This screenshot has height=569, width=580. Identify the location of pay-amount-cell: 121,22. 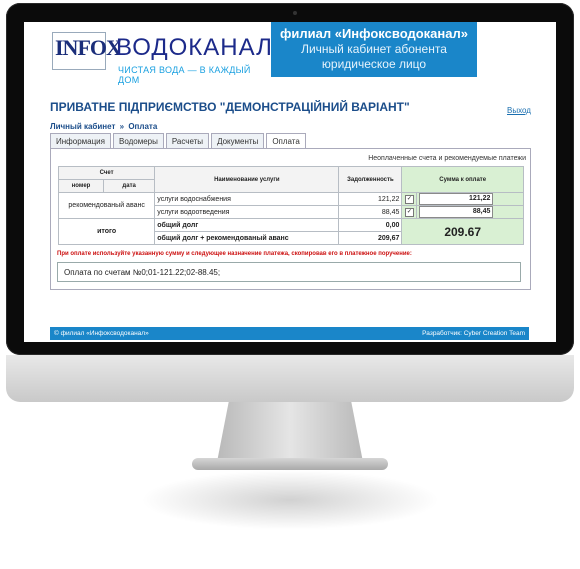
(470, 199).